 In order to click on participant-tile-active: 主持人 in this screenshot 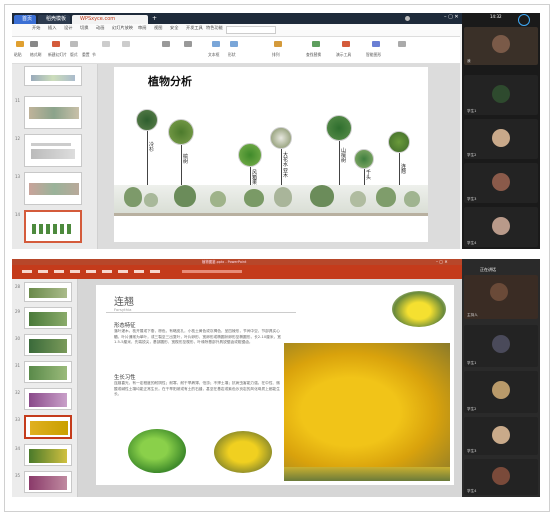, I will do `click(501, 297)`.